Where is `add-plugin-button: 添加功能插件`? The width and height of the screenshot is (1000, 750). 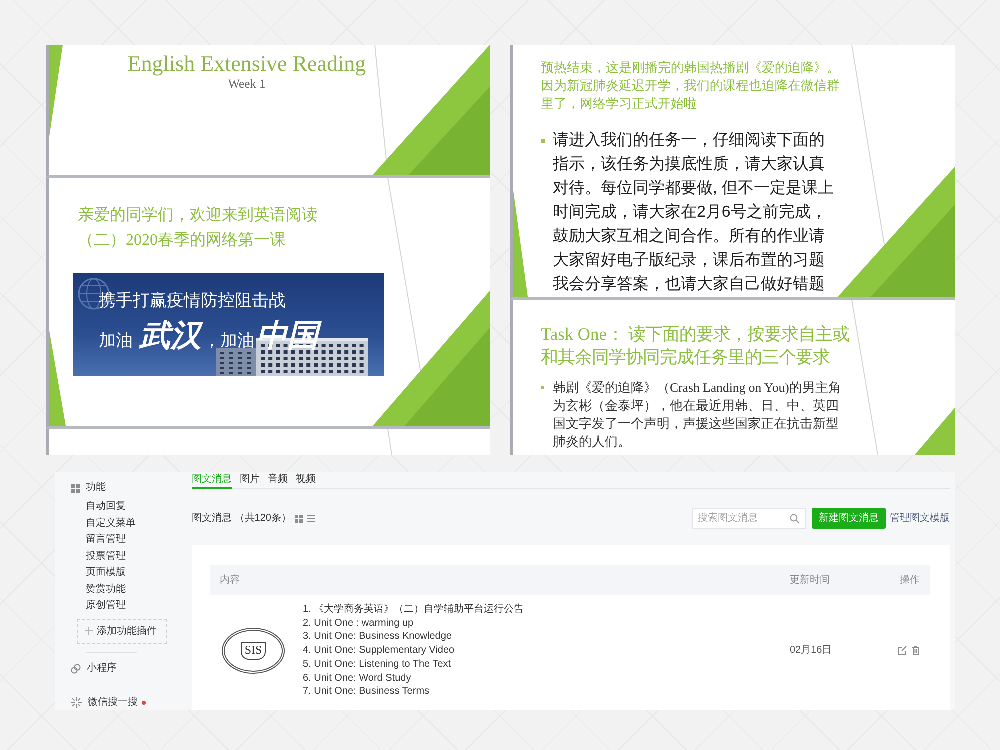 add-plugin-button: 添加功能插件 is located at coordinates (122, 631).